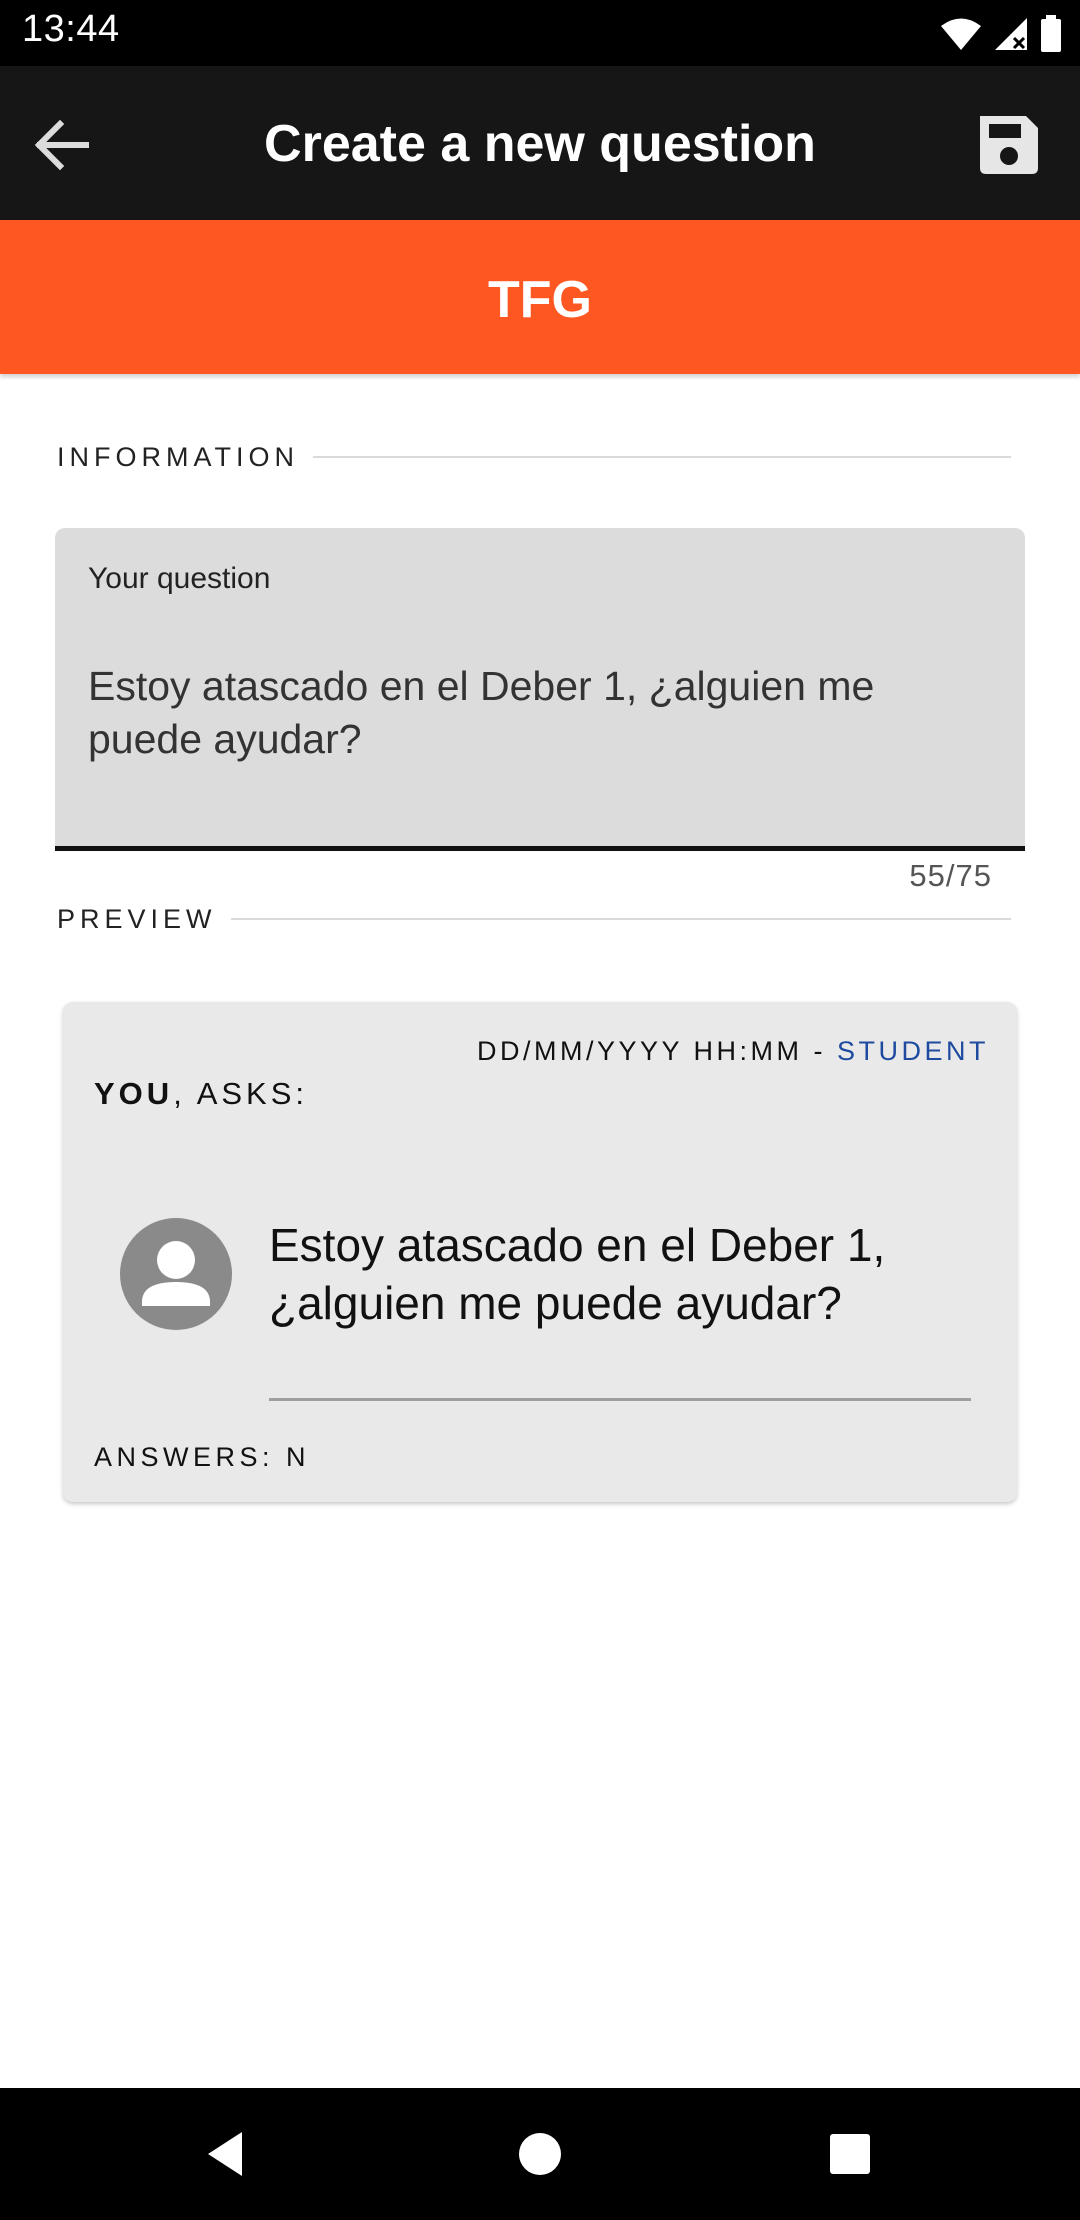  I want to click on course-banner: TFG, so click(540, 297).